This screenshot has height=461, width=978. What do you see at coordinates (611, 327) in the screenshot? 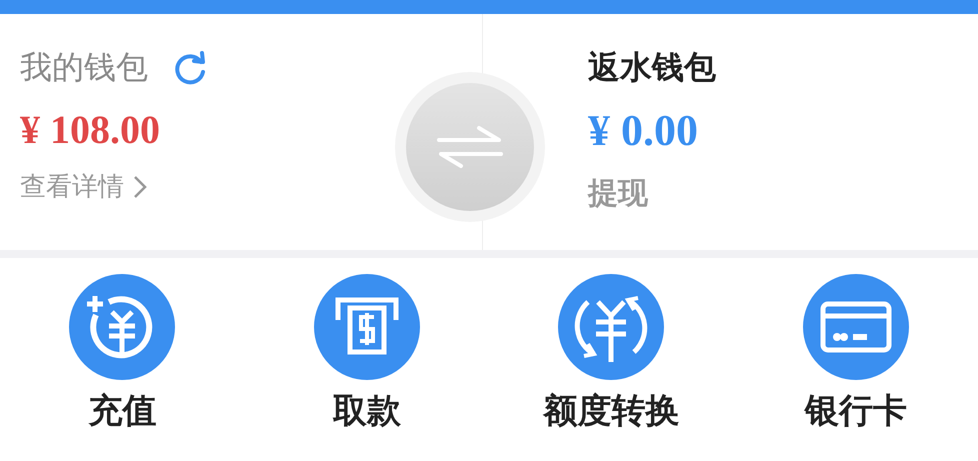
I see `exchange-icon` at bounding box center [611, 327].